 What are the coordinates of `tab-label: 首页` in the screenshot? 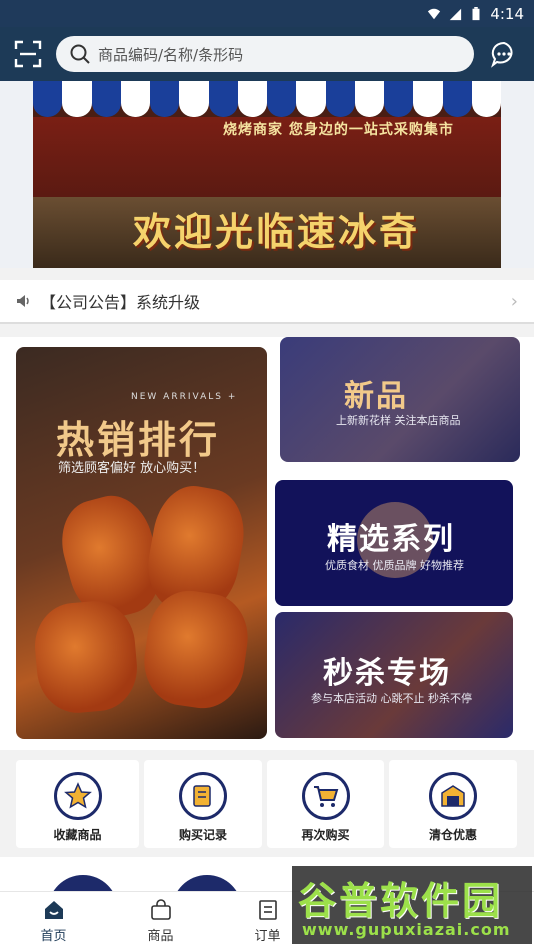 It's located at (53, 936).